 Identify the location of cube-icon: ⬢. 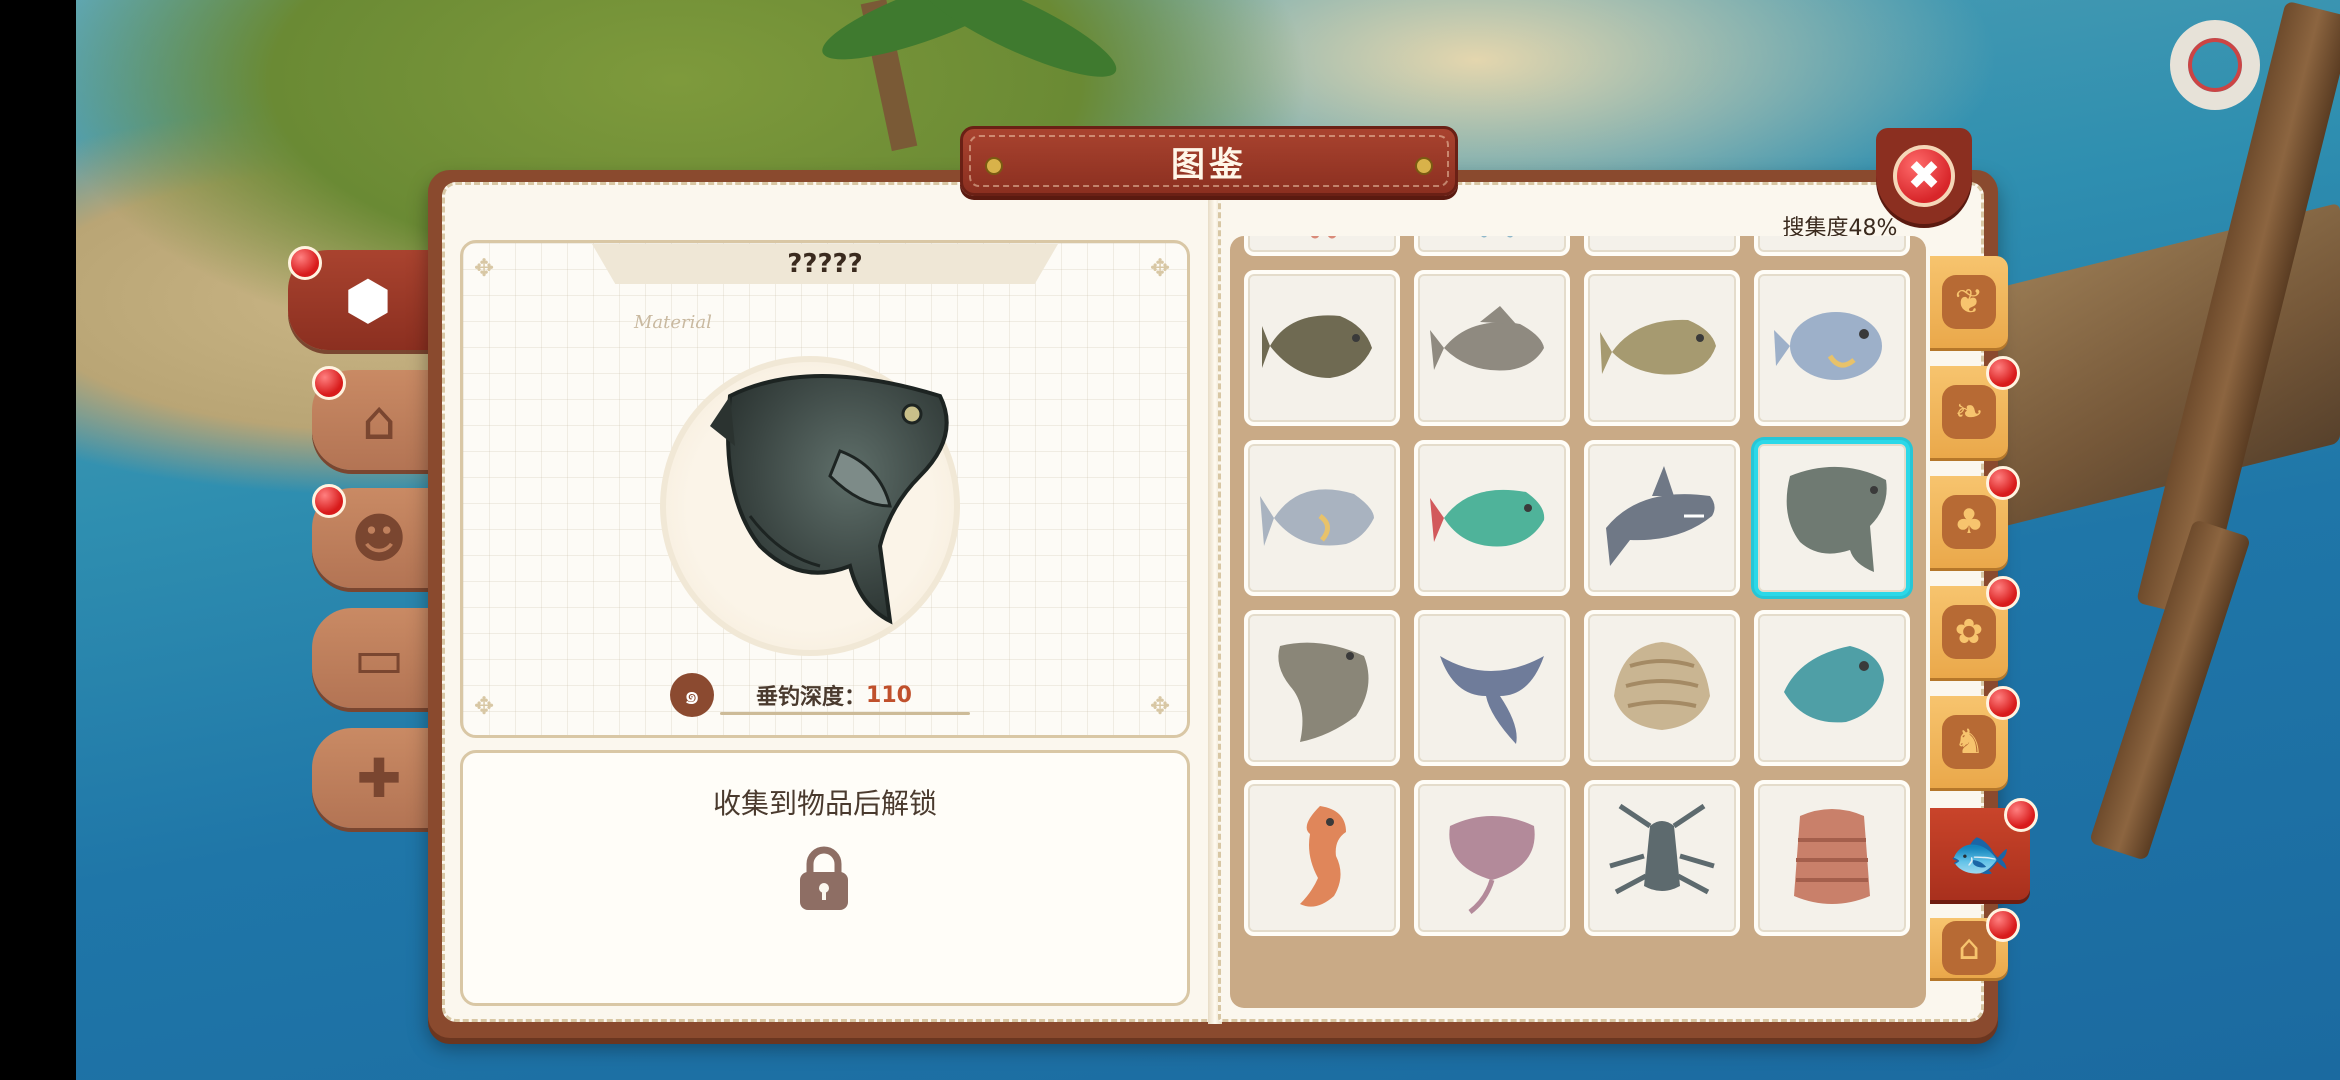
(368, 300).